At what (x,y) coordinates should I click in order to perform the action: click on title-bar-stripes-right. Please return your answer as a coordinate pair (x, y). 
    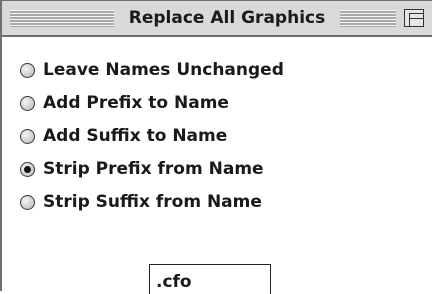
    Looking at the image, I should click on (368, 18).